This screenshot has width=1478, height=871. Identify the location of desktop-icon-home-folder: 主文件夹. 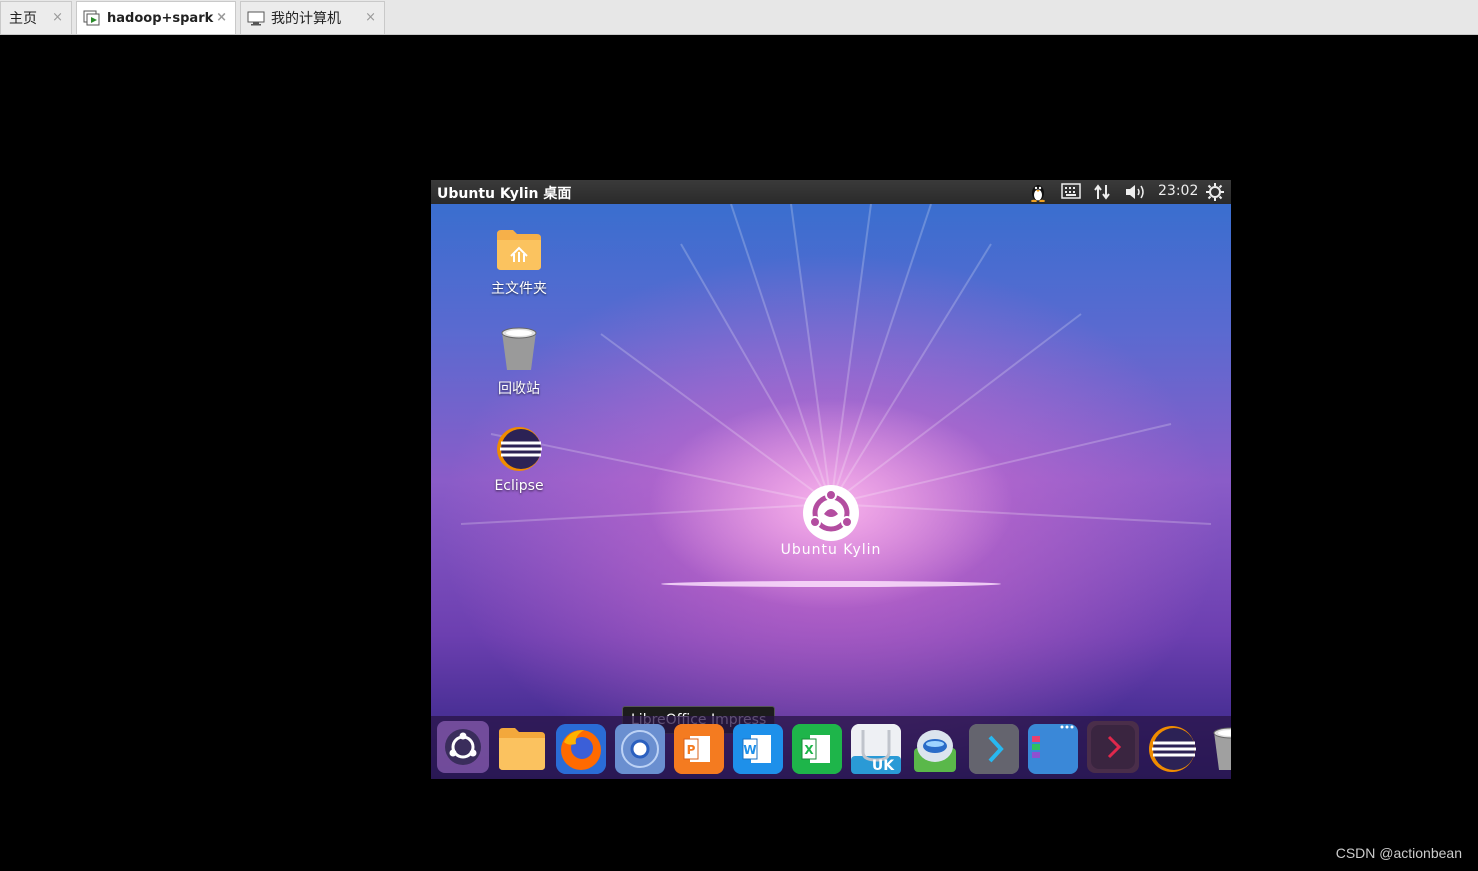
(519, 262).